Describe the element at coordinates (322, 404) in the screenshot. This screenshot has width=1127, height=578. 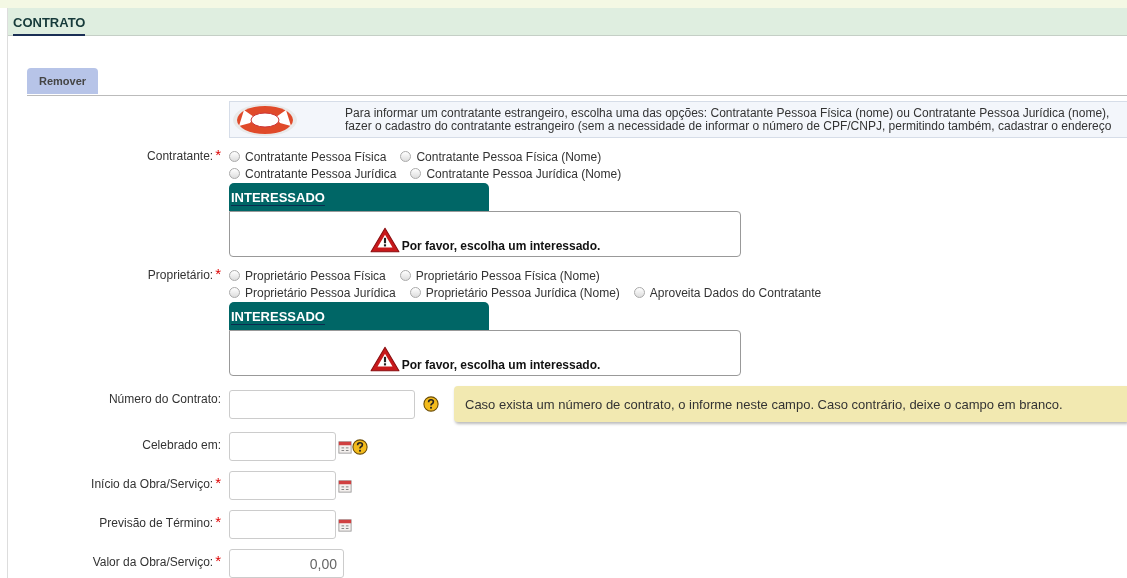
I see `input-field` at that location.